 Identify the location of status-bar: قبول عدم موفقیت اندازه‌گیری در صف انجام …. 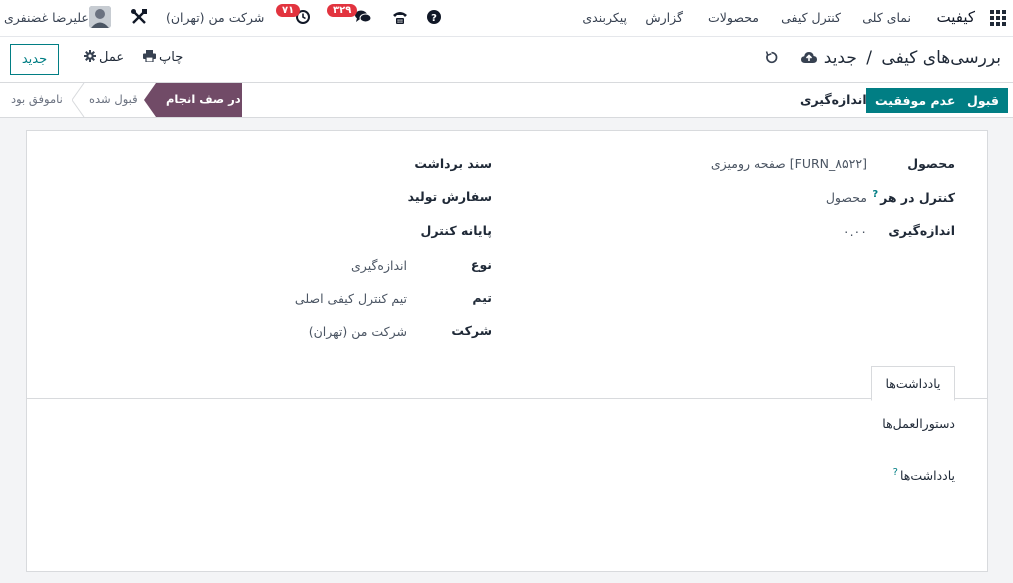
(506, 100).